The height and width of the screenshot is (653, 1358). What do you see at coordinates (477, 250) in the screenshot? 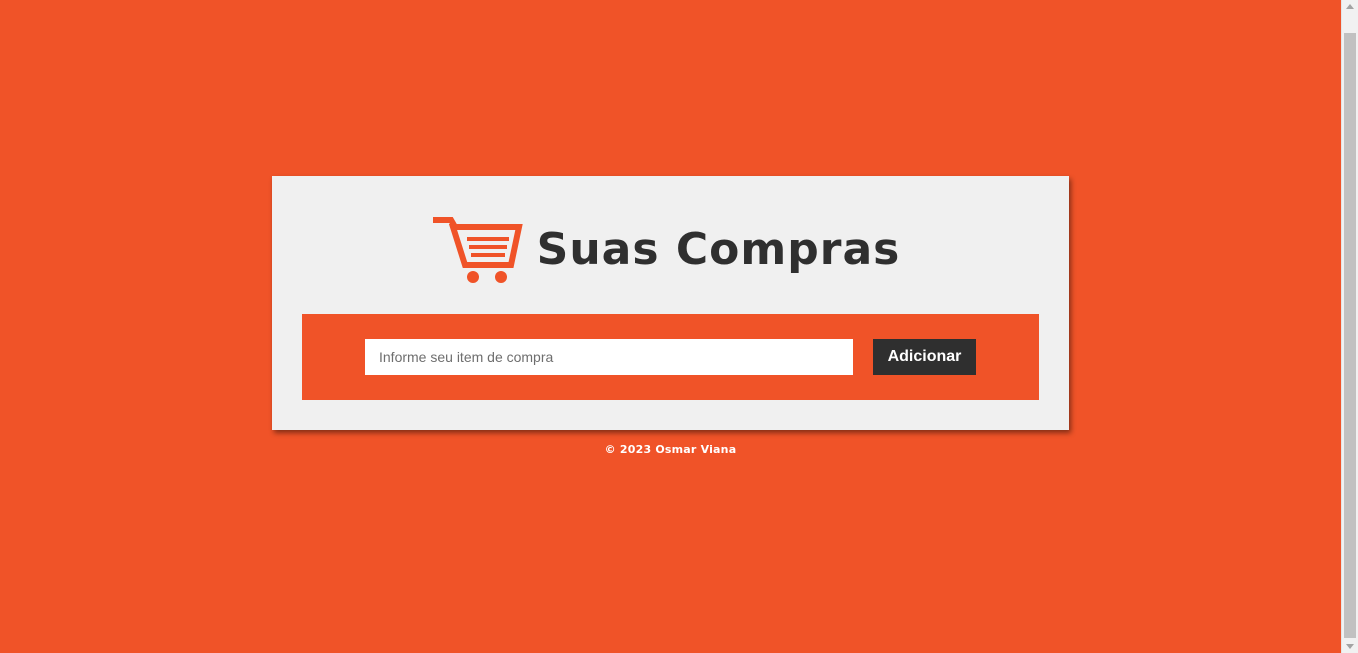
I see `shopping-cart-icon` at bounding box center [477, 250].